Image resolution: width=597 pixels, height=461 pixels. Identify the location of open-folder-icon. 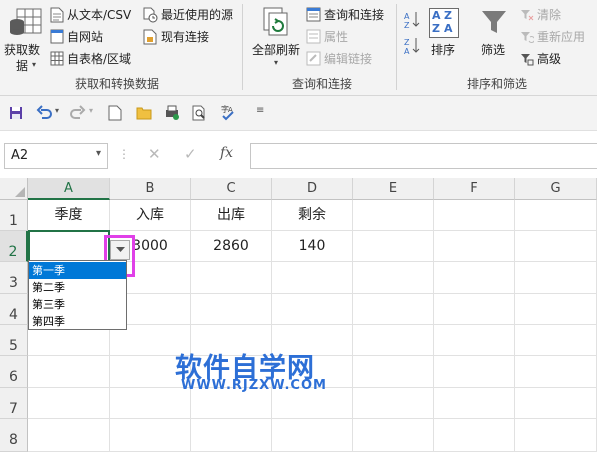
(144, 113).